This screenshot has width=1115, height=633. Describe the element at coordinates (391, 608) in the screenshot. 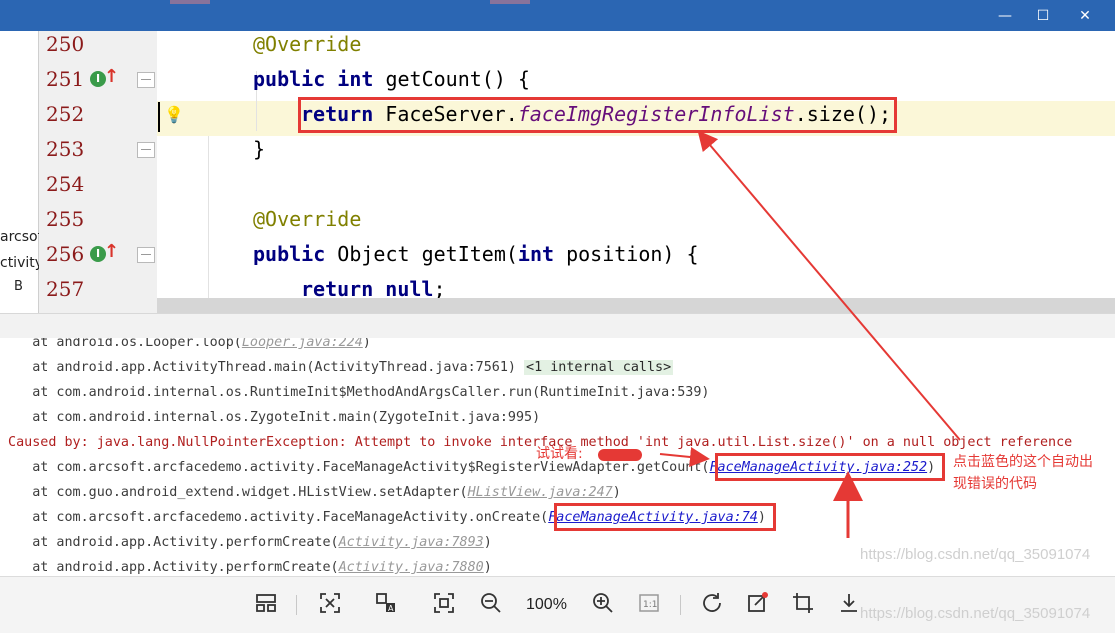

I see `svg-text: A` at that location.